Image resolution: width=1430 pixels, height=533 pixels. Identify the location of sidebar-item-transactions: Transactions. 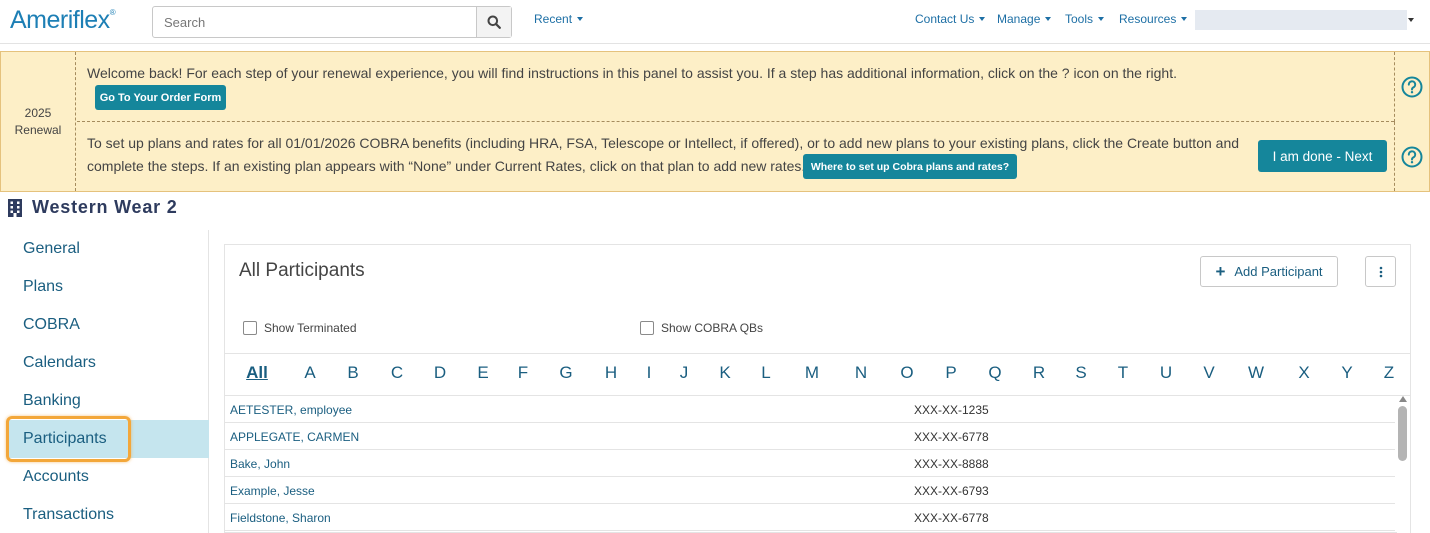
(108, 514).